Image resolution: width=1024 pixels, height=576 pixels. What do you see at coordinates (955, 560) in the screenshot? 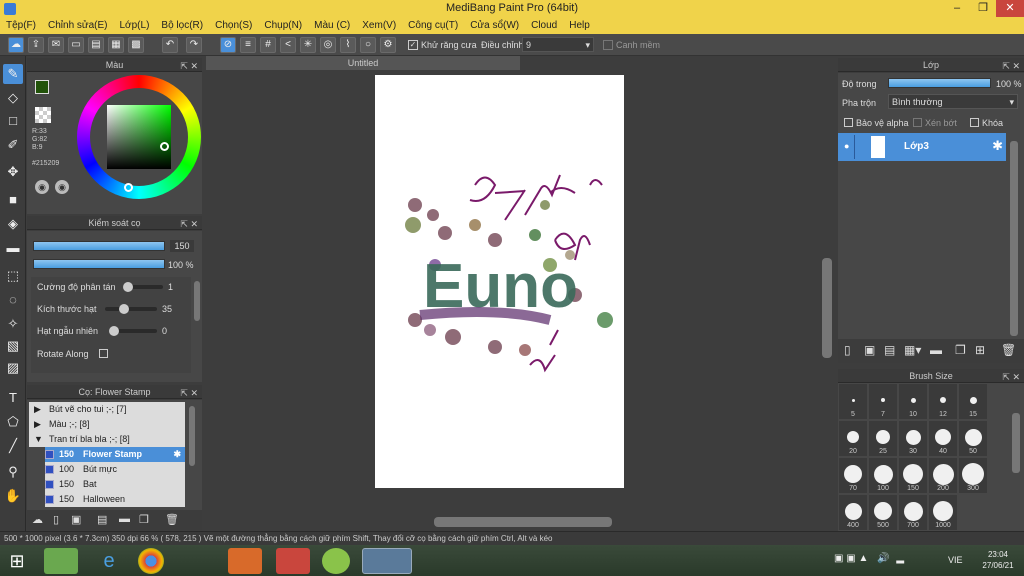
I see `language-indicator: VIE` at bounding box center [955, 560].